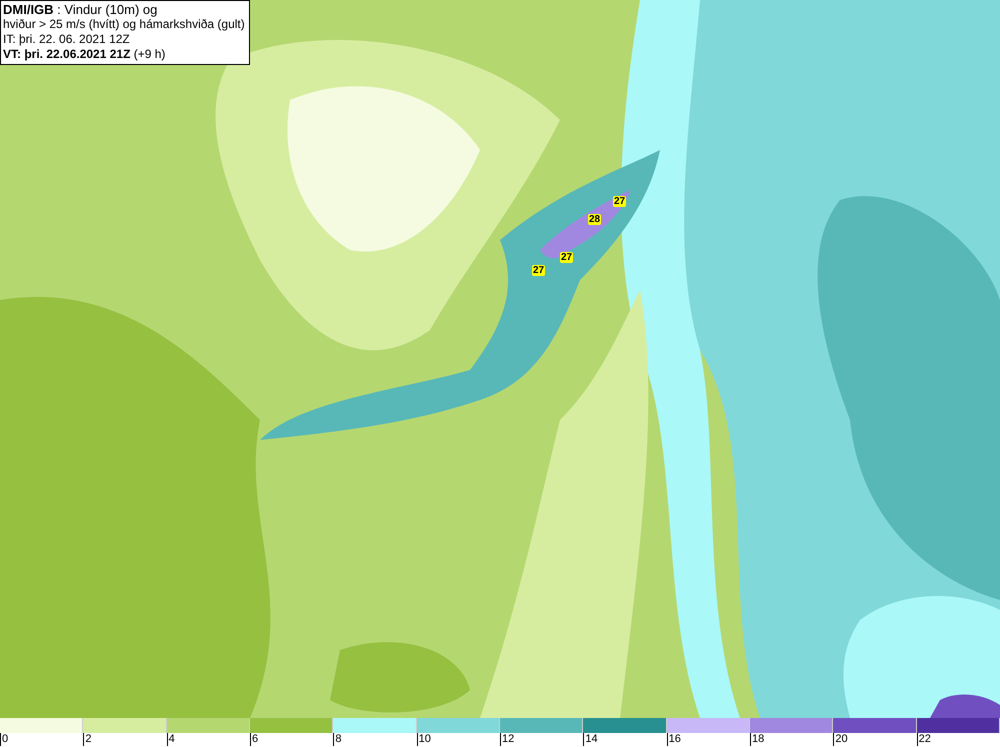  What do you see at coordinates (170, 739) in the screenshot?
I see `legend-label: 4` at bounding box center [170, 739].